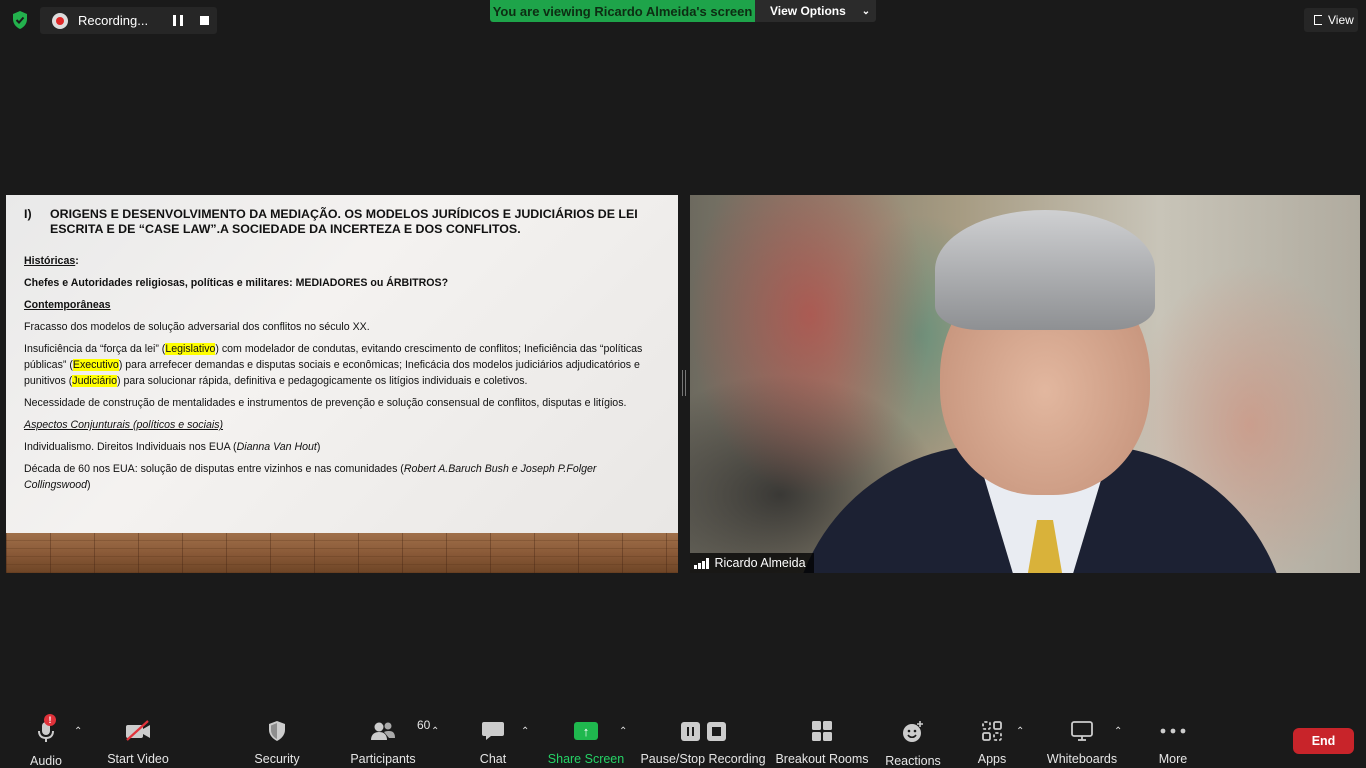  What do you see at coordinates (493, 743) in the screenshot?
I see `chat-button: Chat` at bounding box center [493, 743].